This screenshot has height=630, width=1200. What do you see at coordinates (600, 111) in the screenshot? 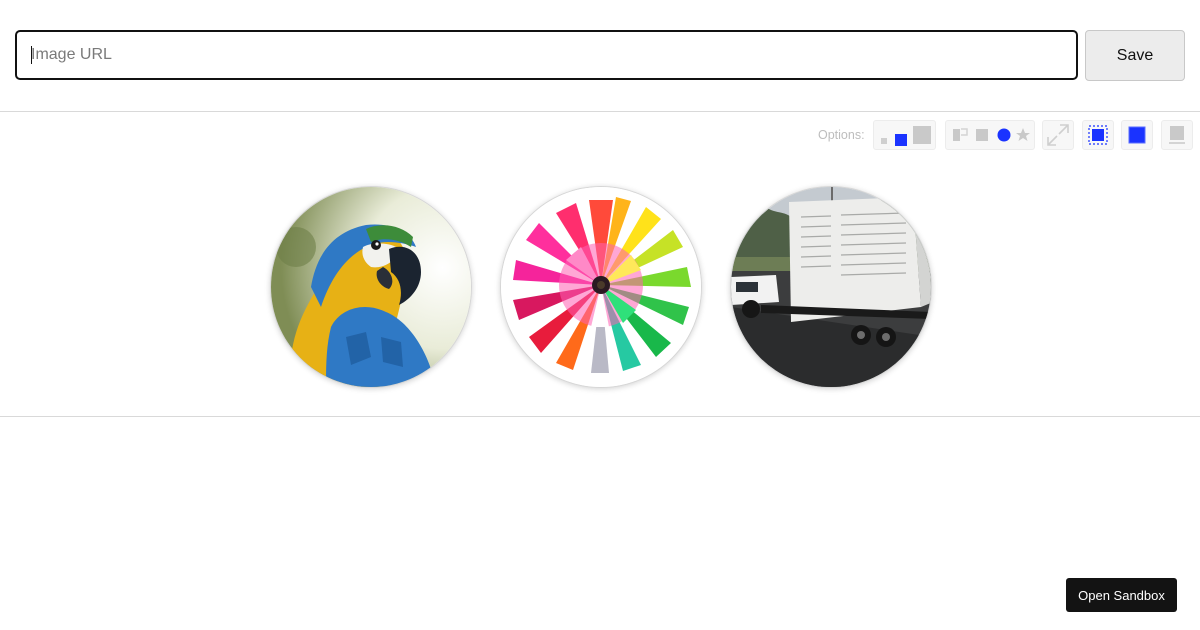
I see `top-divider` at bounding box center [600, 111].